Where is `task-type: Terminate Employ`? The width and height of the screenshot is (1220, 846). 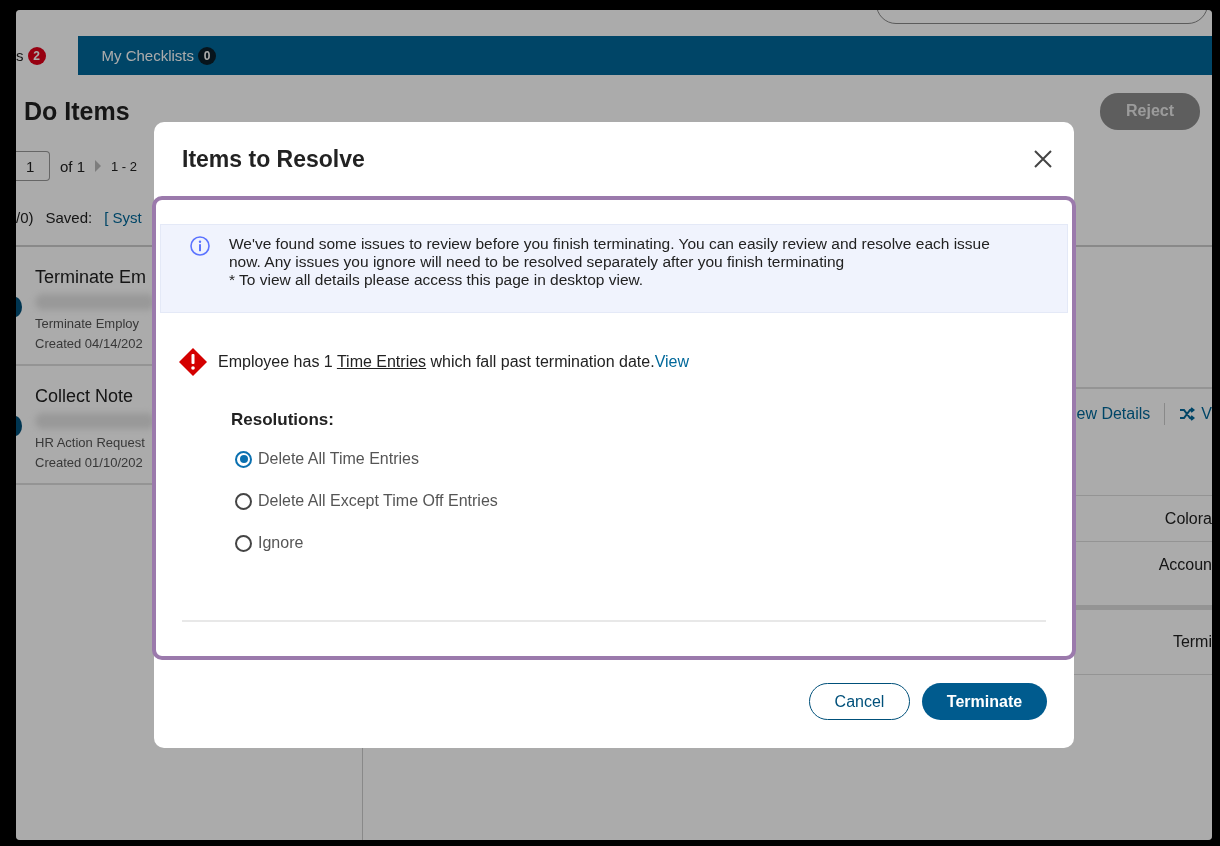
task-type: Terminate Employ is located at coordinates (87, 324).